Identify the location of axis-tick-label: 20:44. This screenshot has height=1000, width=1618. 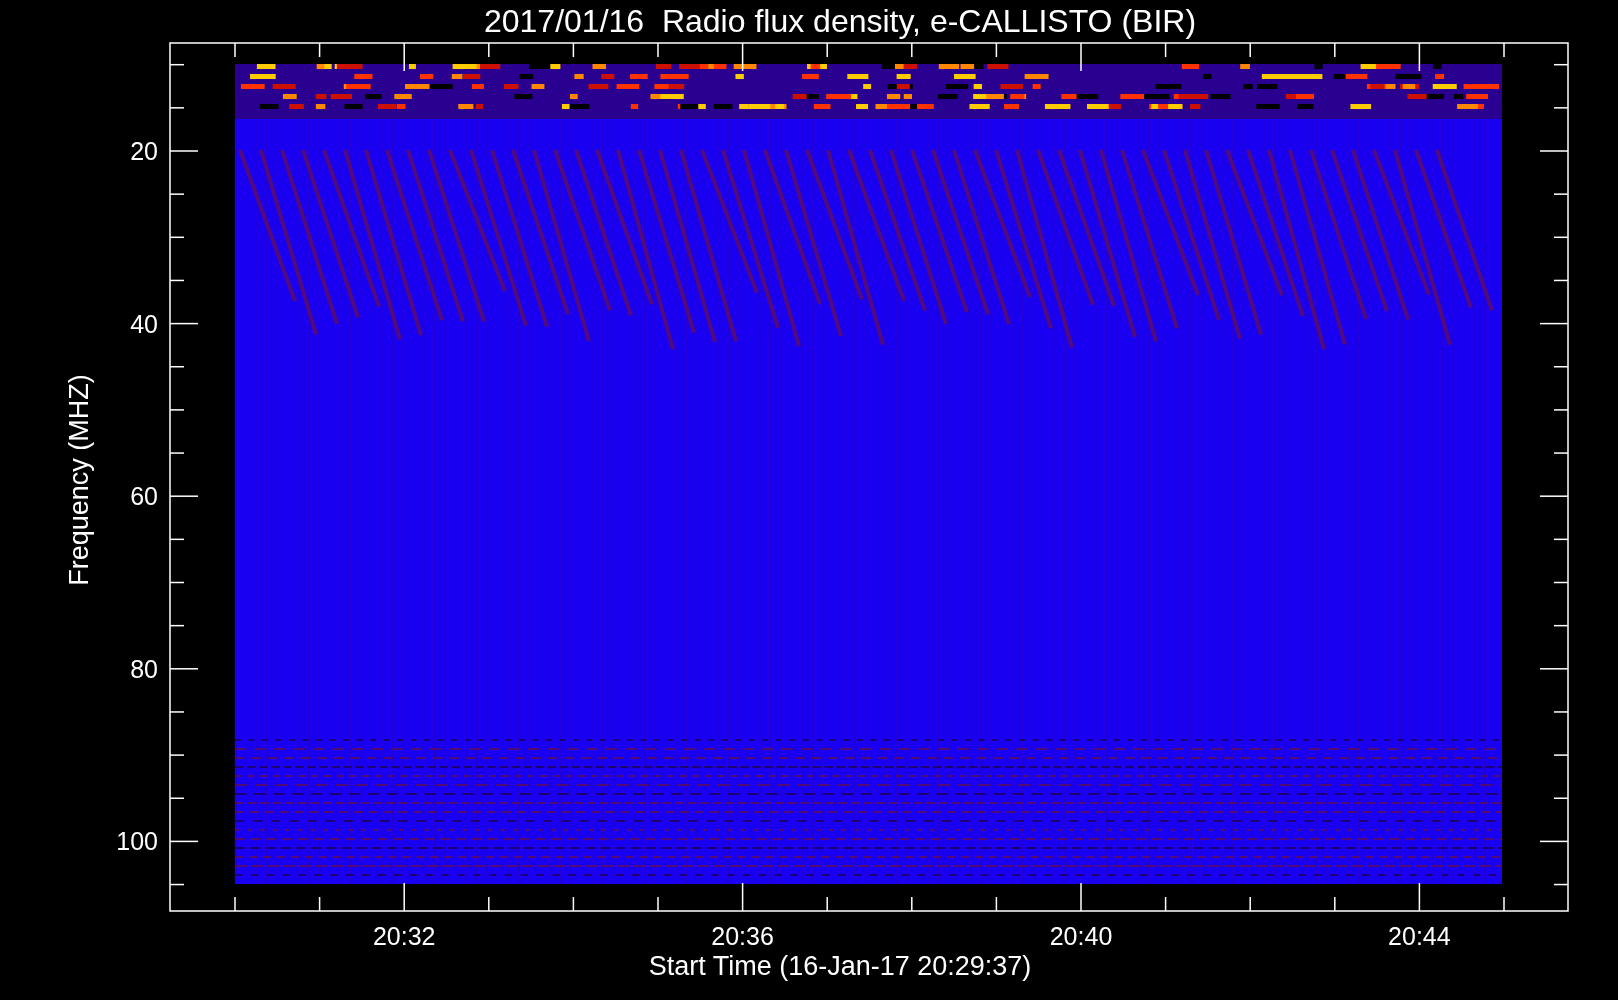
(1419, 936).